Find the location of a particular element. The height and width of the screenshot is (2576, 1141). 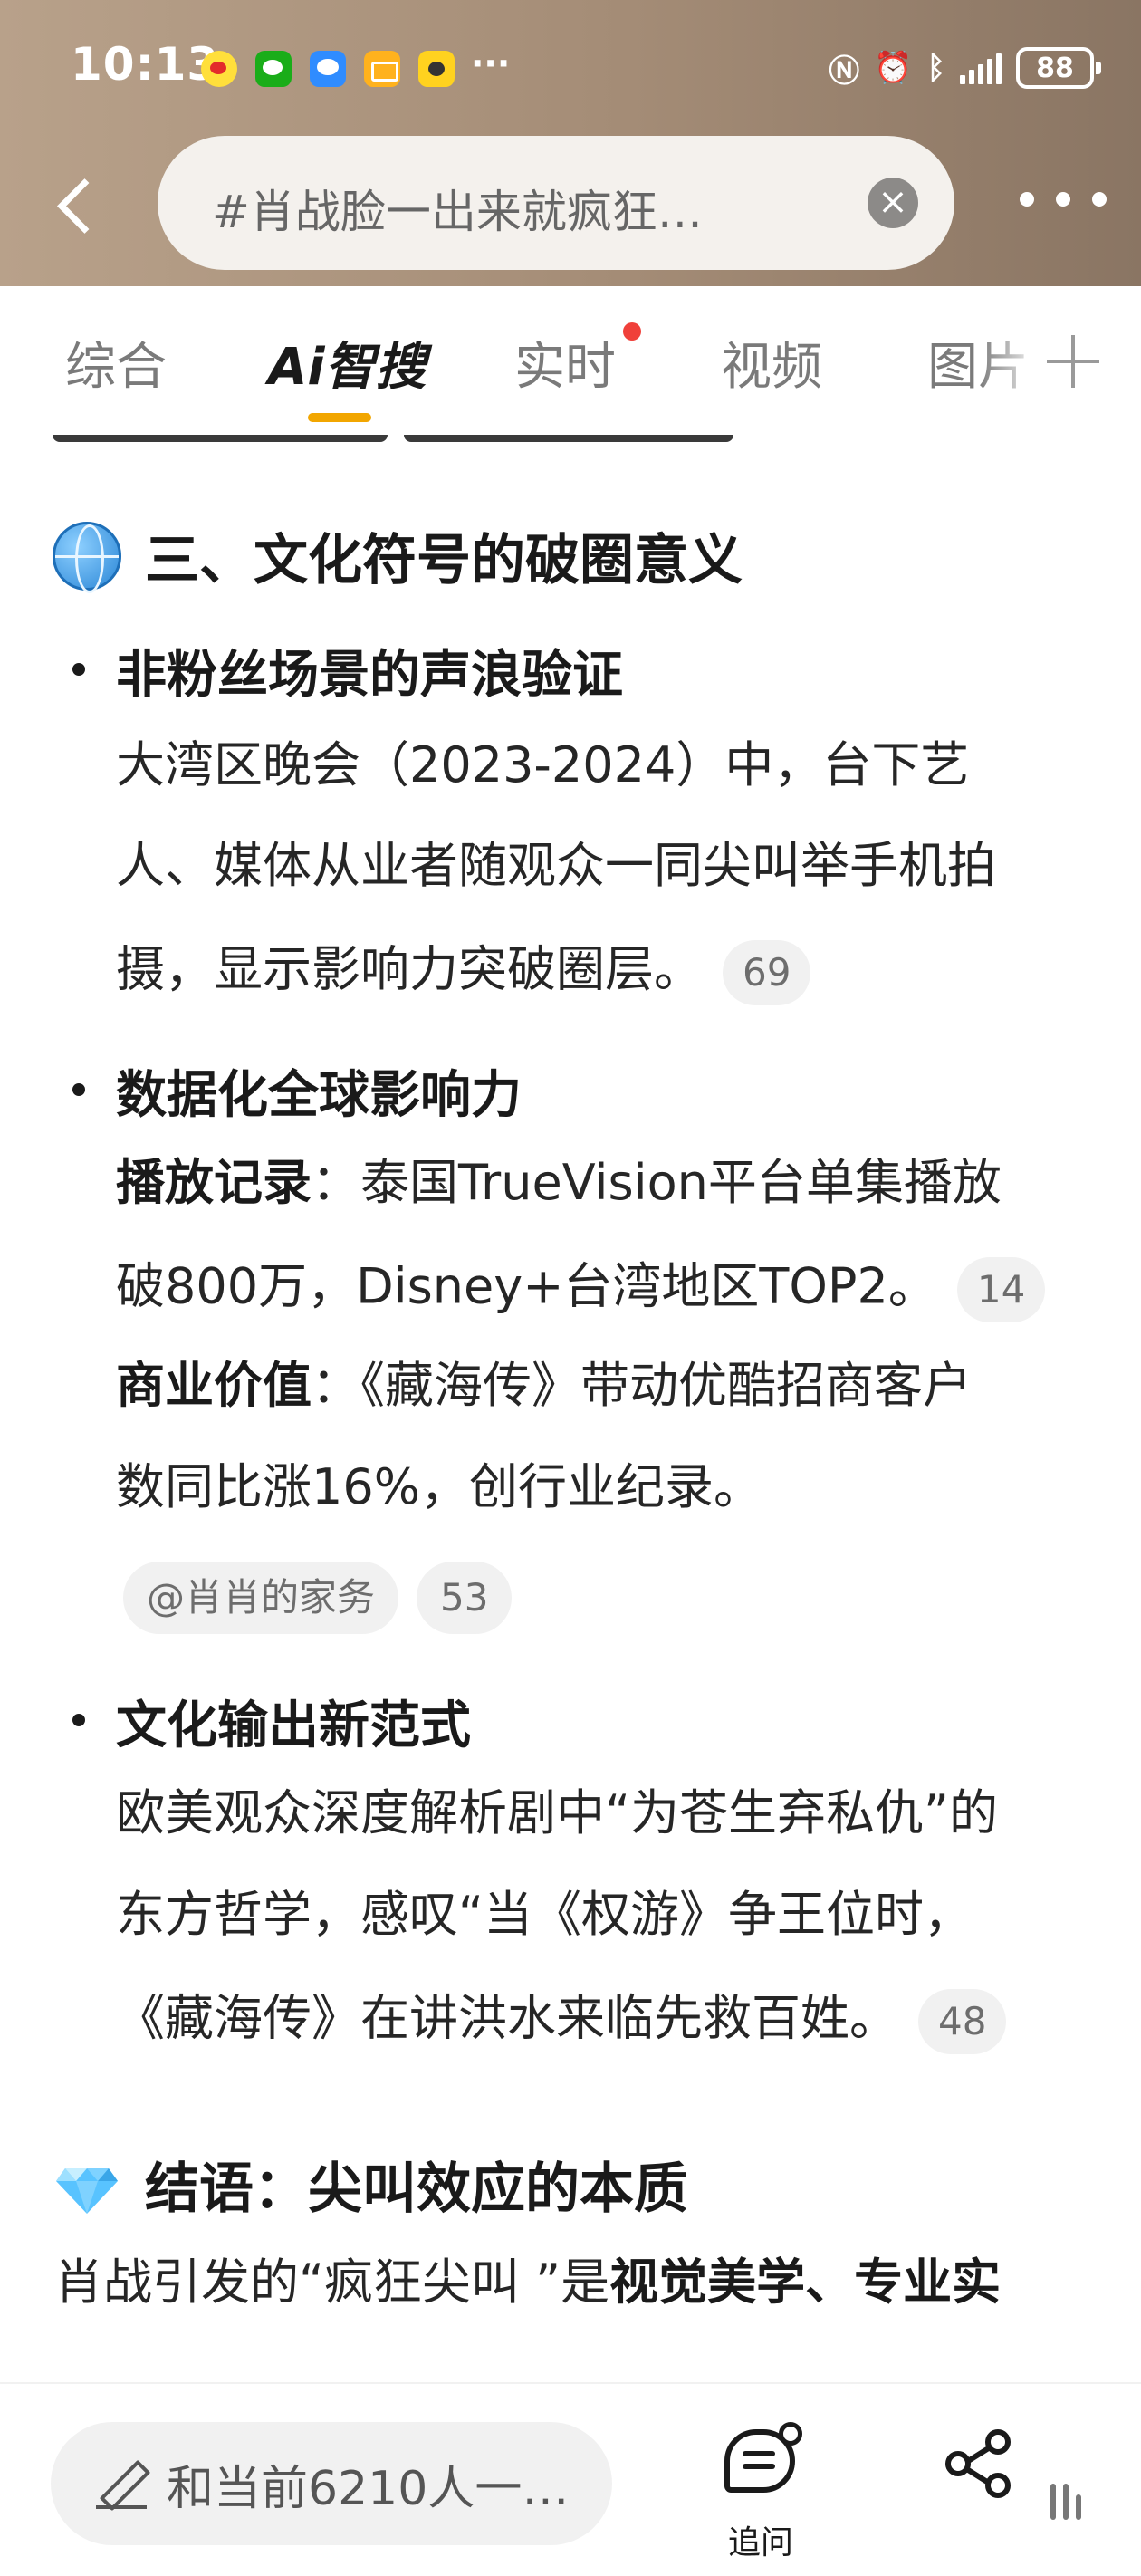

more-notifications-icon: ··· is located at coordinates (491, 63).